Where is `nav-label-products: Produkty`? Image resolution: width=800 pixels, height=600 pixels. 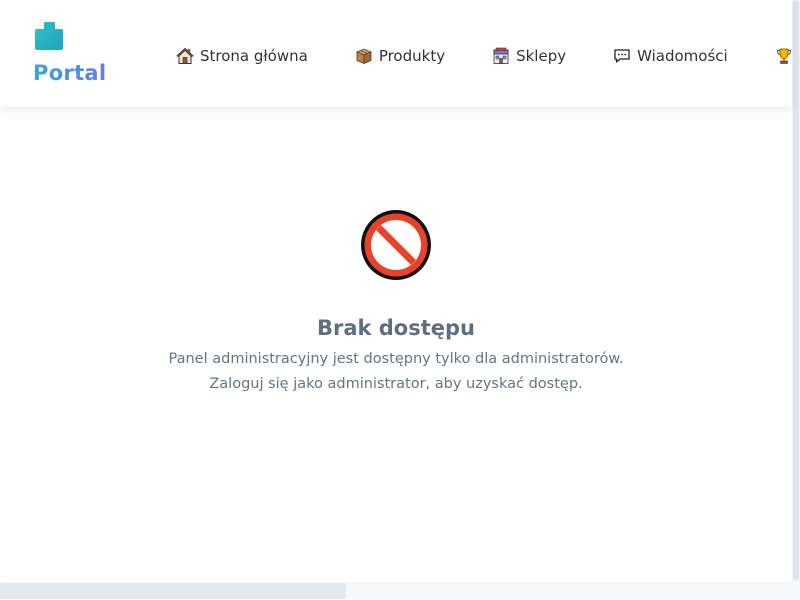 nav-label-products: Produkty is located at coordinates (412, 56).